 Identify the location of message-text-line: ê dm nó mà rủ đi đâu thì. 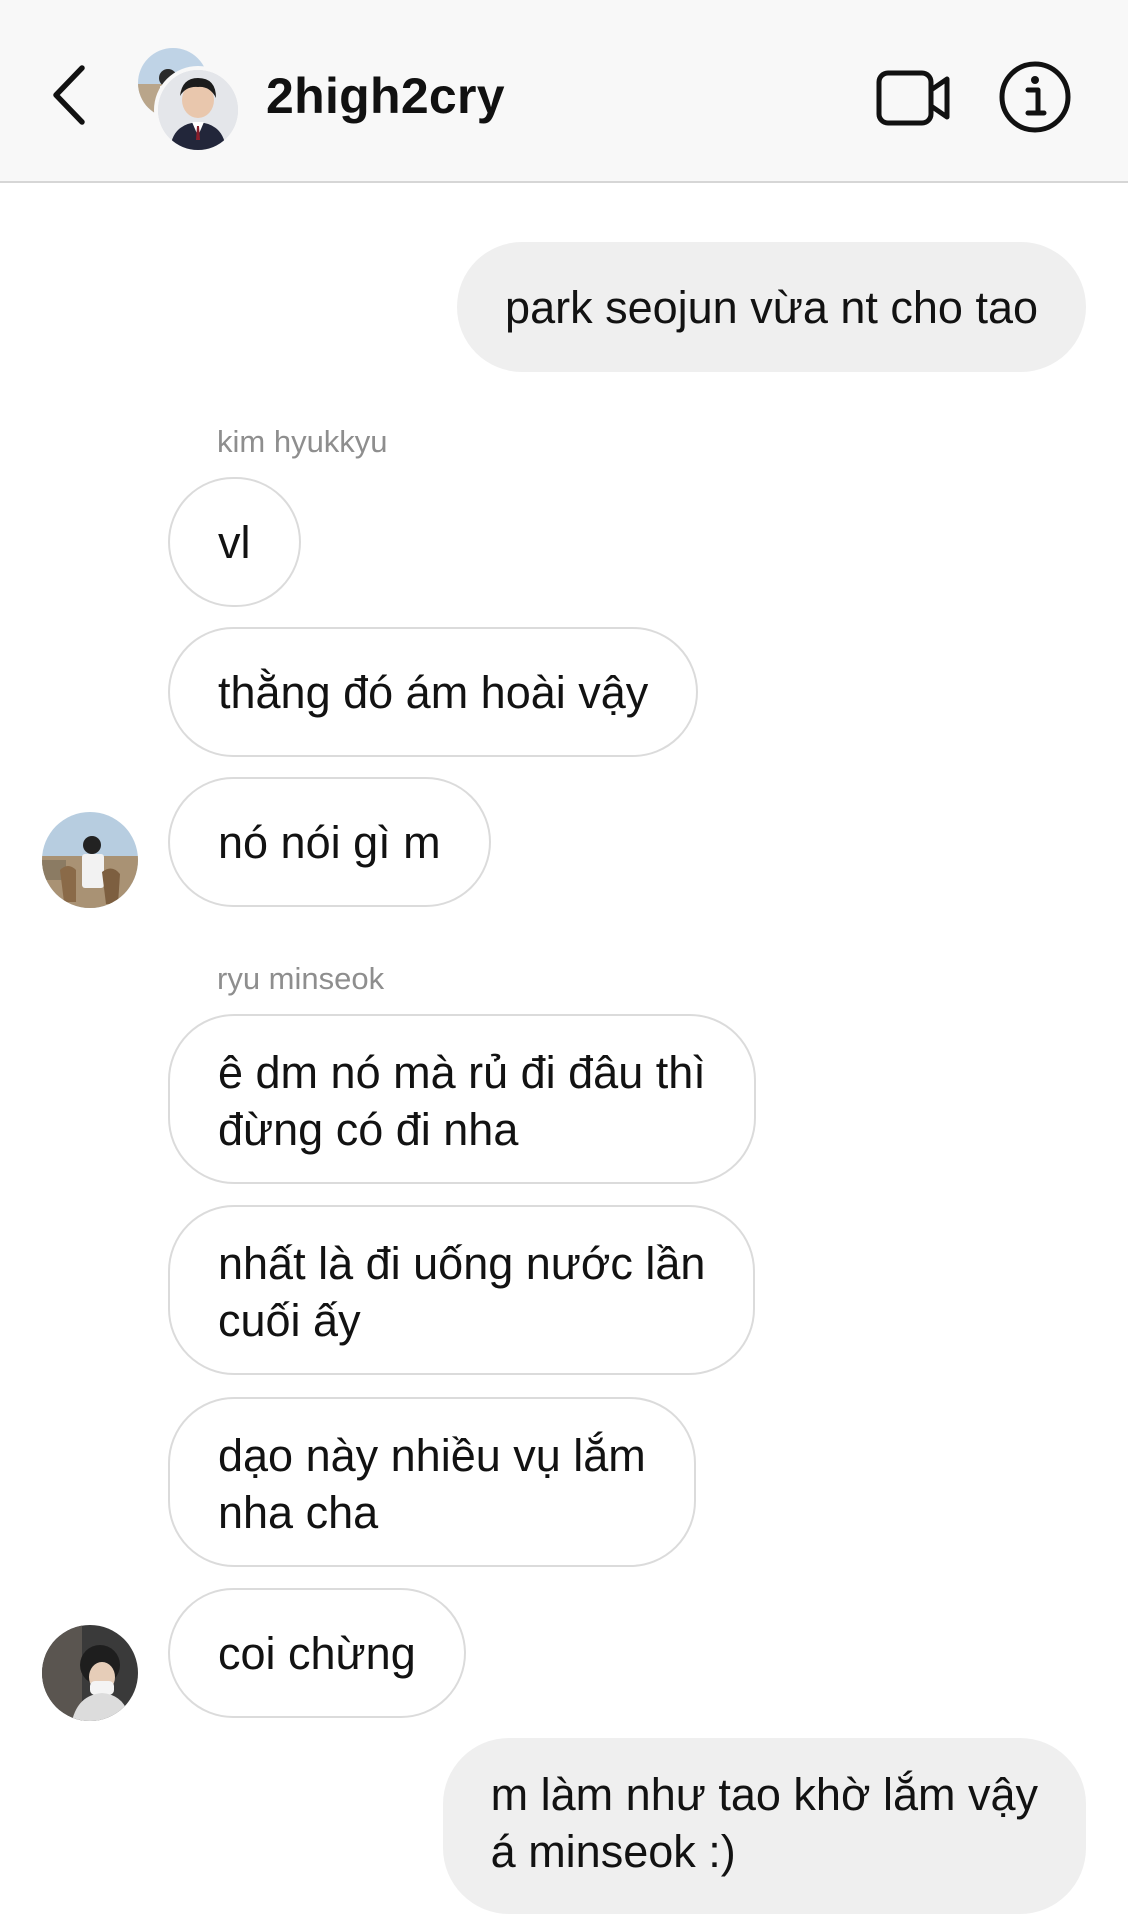
(462, 1072).